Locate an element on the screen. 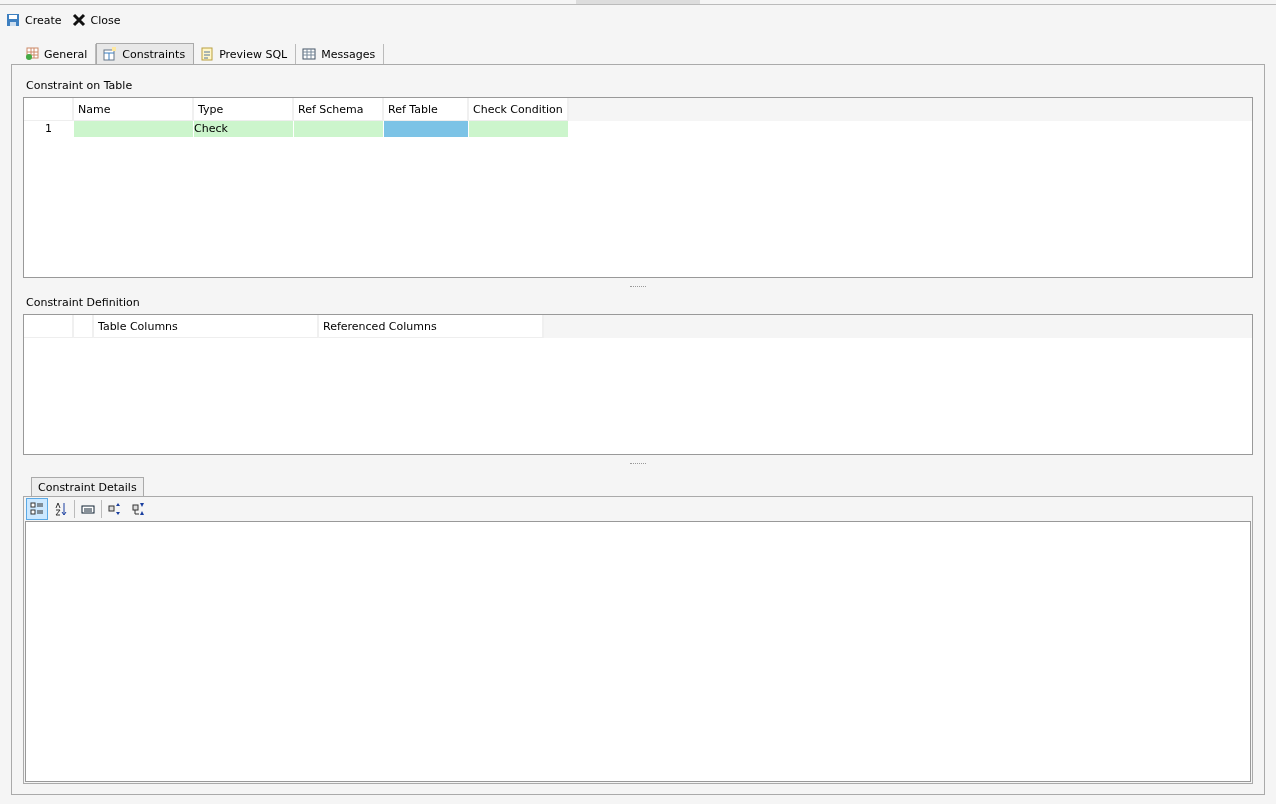 The width and height of the screenshot is (1276, 804). save-icon is located at coordinates (13, 20).